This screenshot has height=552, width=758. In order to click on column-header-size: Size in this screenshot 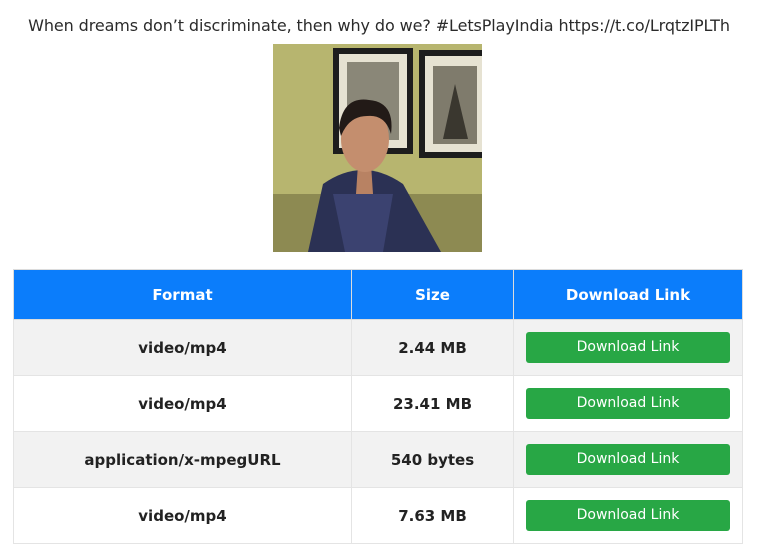, I will do `click(432, 294)`.